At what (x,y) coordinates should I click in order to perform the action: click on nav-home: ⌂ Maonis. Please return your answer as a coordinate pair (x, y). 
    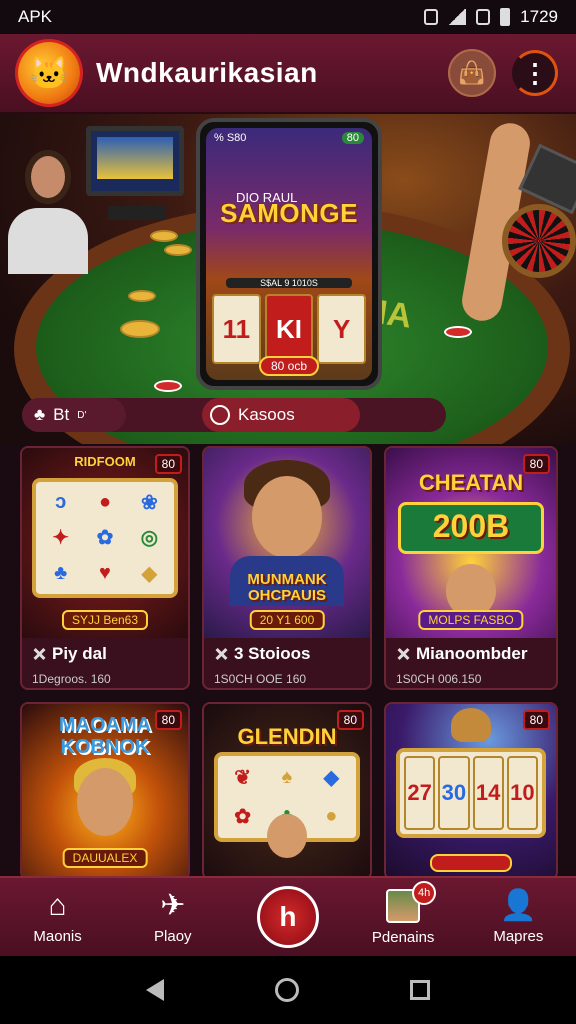
    Looking at the image, I should click on (58, 916).